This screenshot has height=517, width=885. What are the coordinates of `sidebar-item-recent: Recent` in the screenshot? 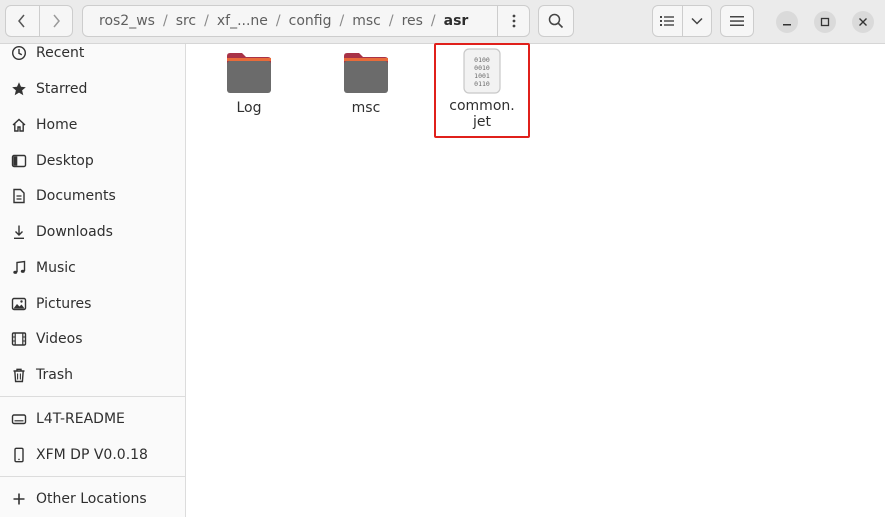 It's located at (93, 53).